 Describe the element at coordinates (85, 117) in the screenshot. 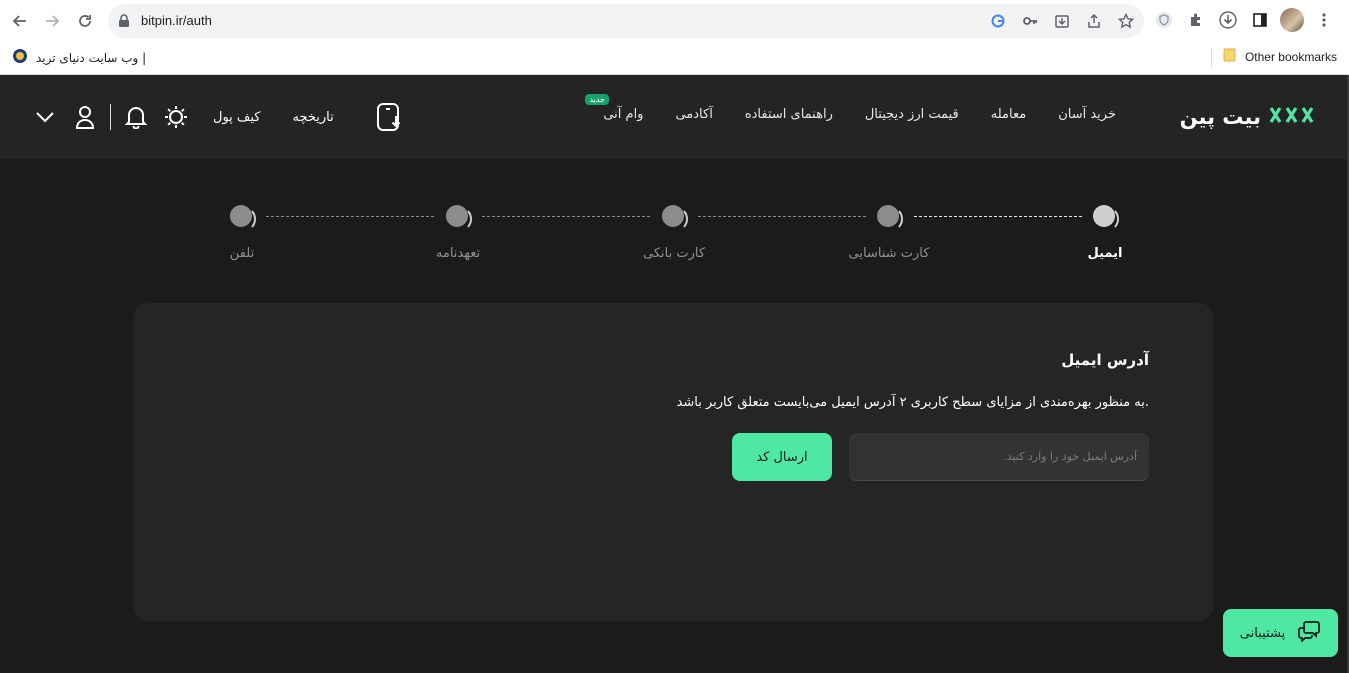

I see `user-icon` at that location.